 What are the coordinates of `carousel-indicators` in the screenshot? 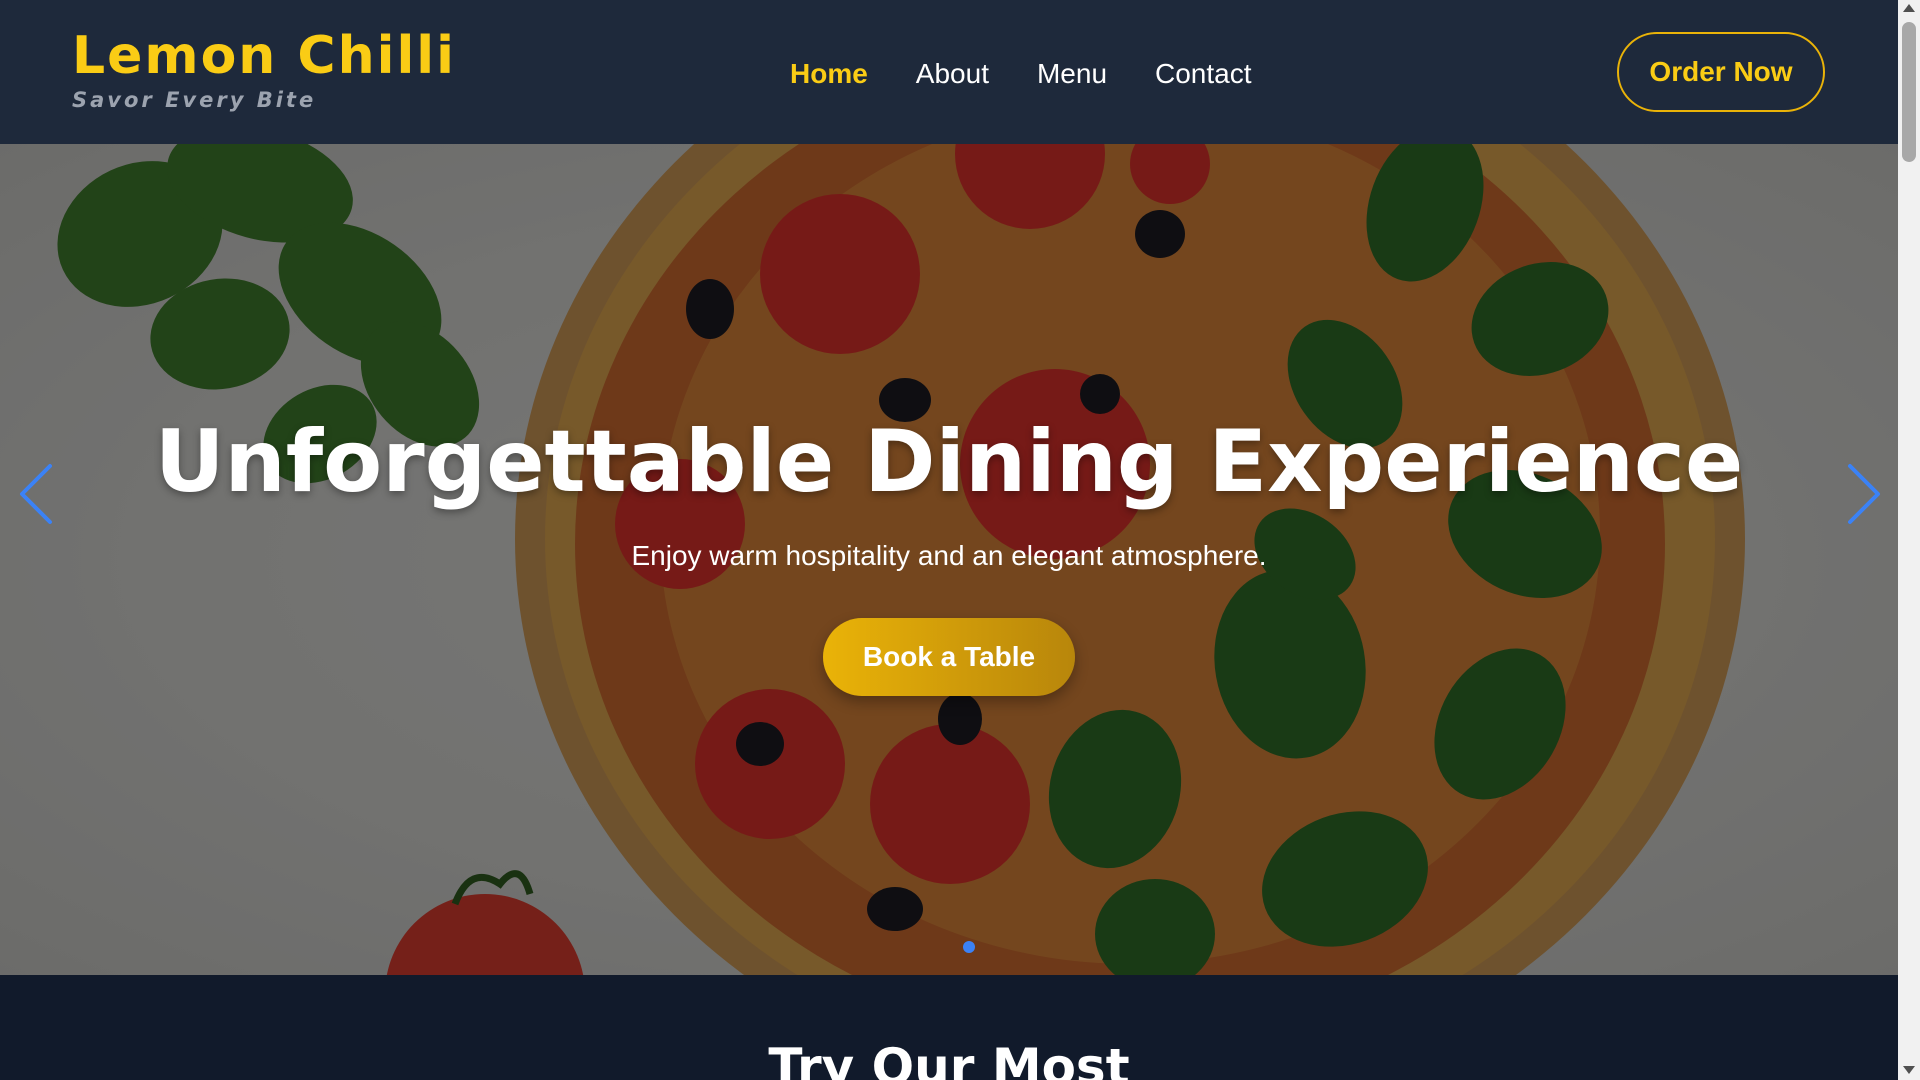 It's located at (969, 947).